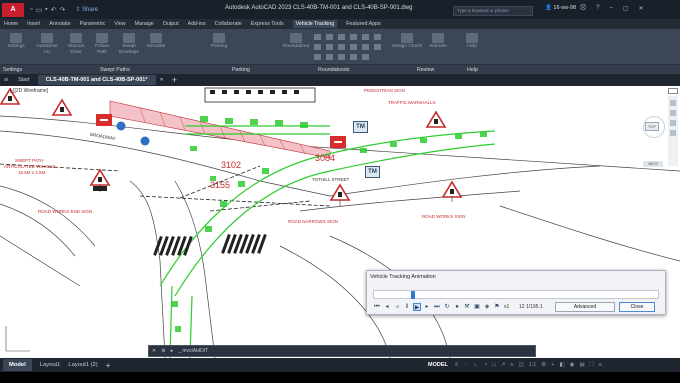 This screenshot has height=383, width=680. What do you see at coordinates (600, 365) in the screenshot?
I see `customize-icon: ≡` at bounding box center [600, 365].